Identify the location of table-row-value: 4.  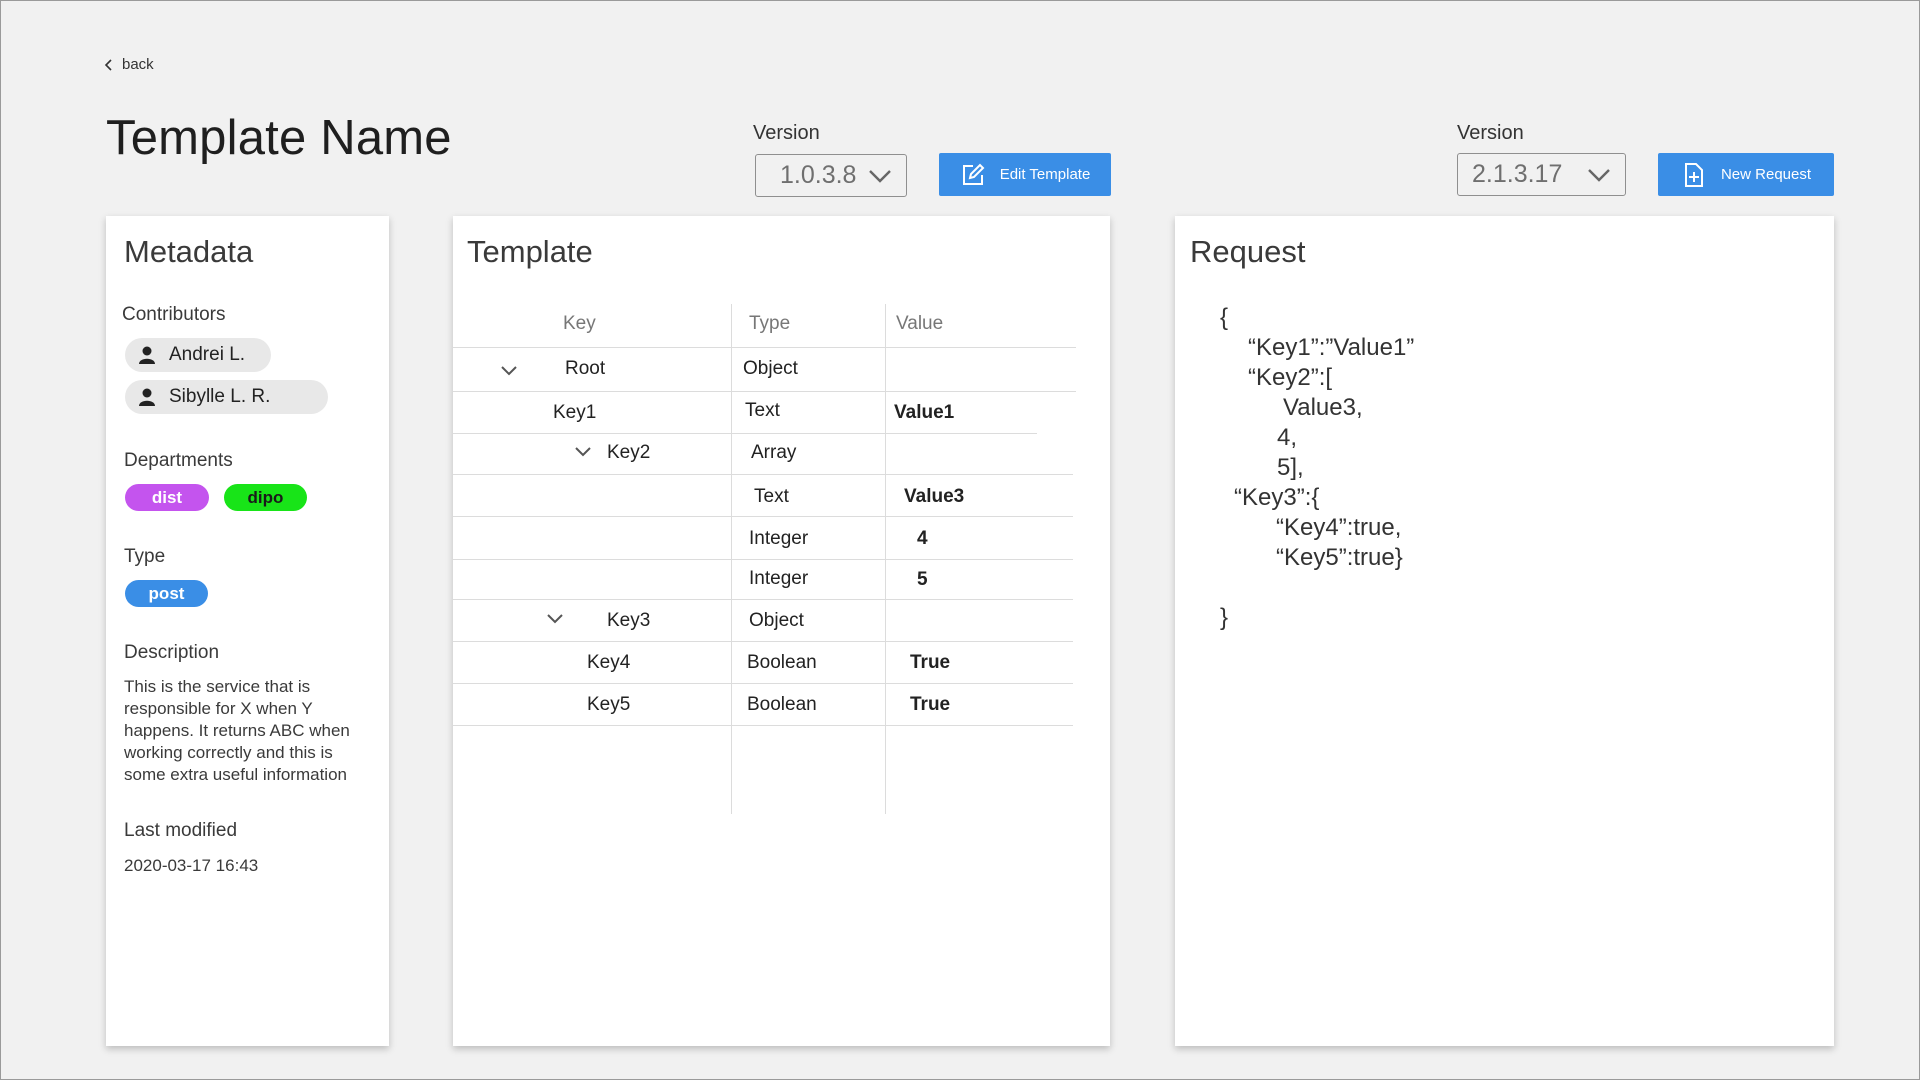
(922, 538).